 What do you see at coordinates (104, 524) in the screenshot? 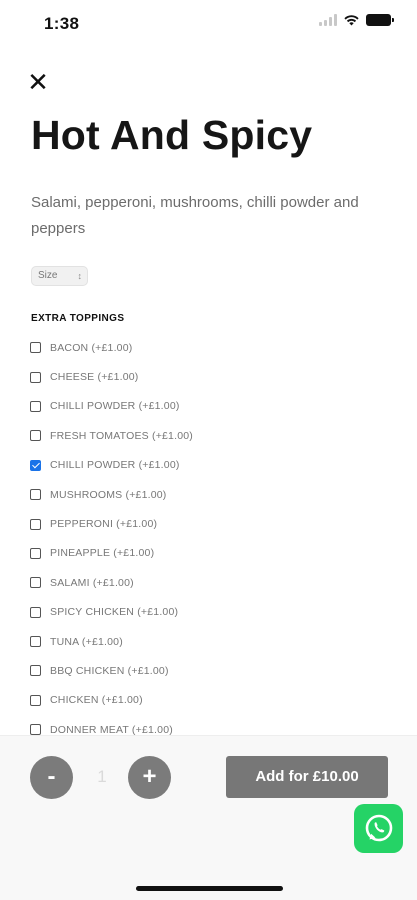
I see `topping-label: PEPPERONI (+£1.00)` at bounding box center [104, 524].